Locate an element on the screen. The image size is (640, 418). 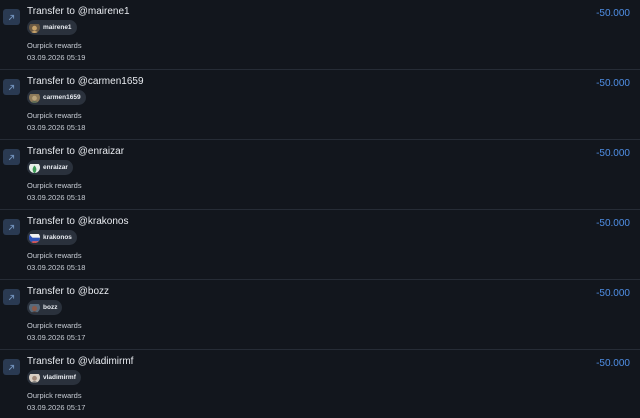
user-chip-name: enraizar is located at coordinates (55, 167).